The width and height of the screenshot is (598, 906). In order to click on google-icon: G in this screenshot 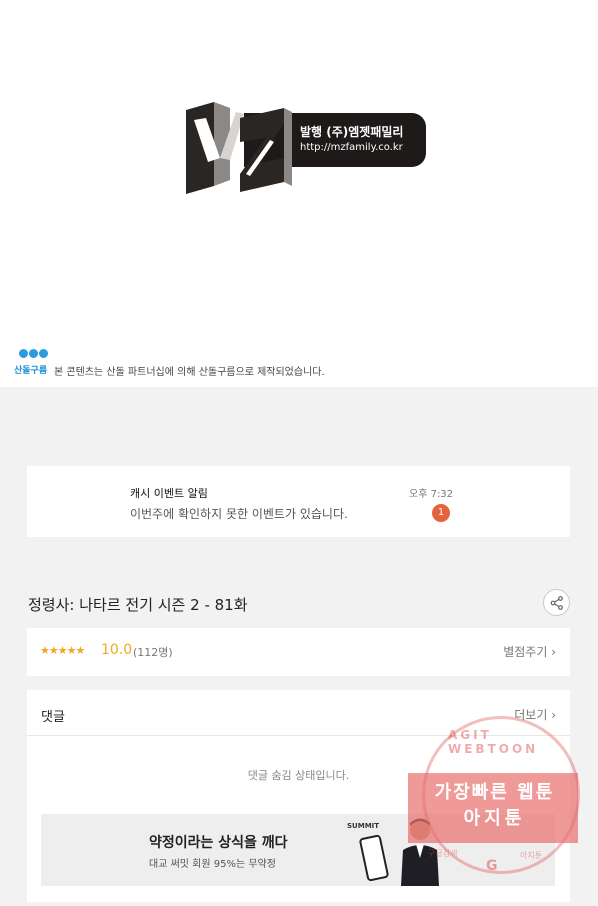, I will do `click(492, 866)`.